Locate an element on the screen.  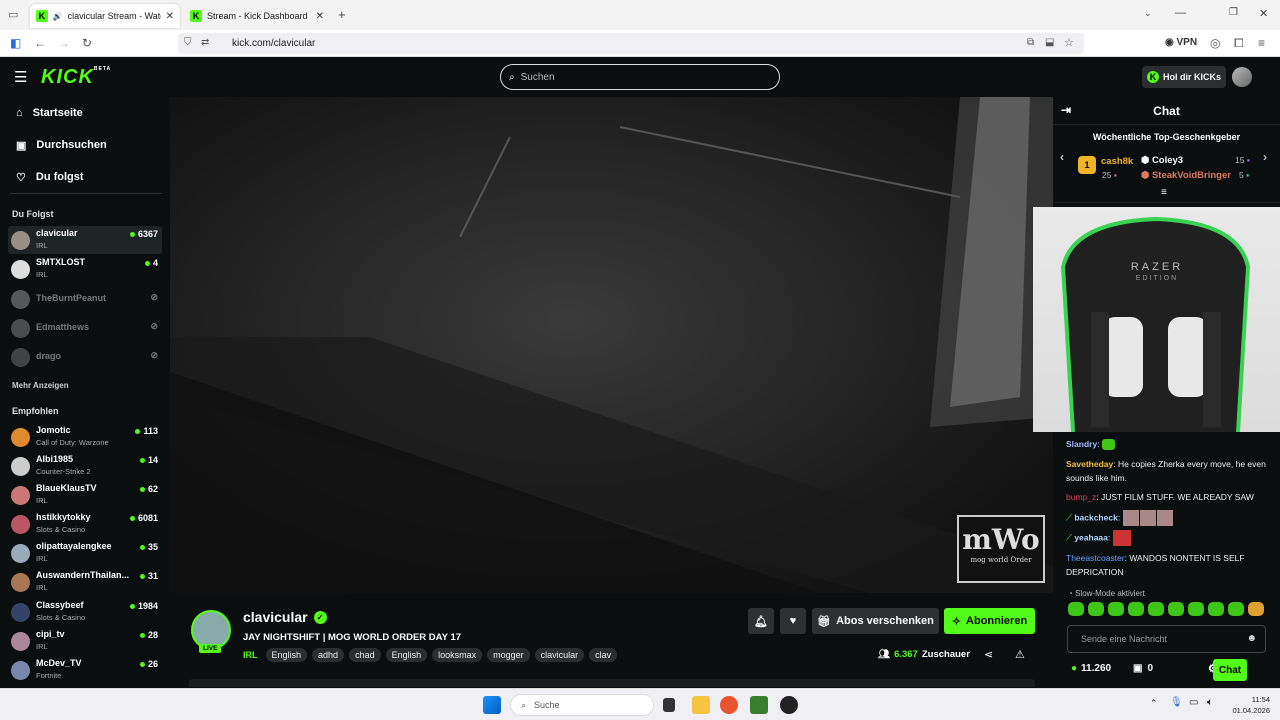
chat-username: backcheck is located at coordinates (1095, 517).